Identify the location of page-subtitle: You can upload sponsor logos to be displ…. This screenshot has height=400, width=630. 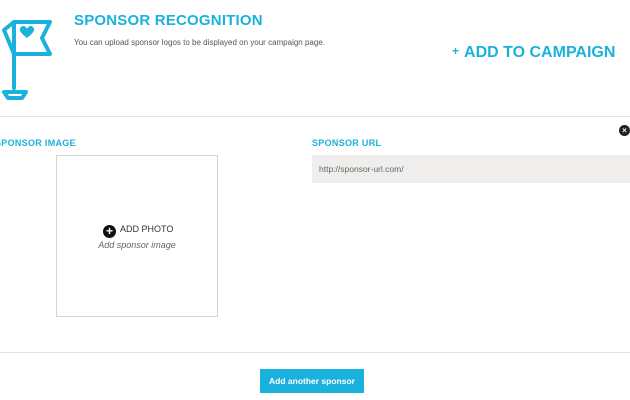
(199, 42).